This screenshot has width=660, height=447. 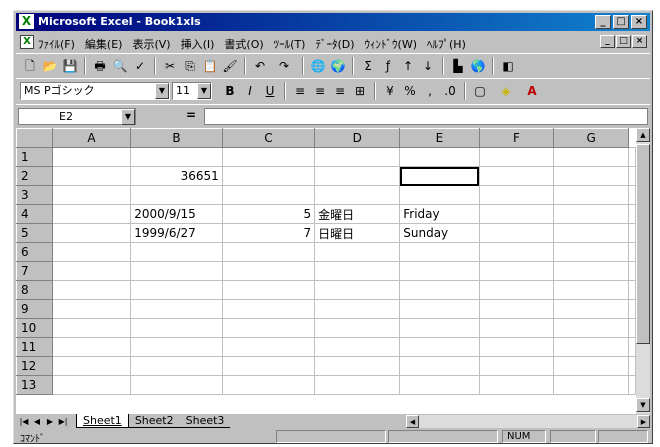 What do you see at coordinates (91, 176) in the screenshot?
I see `cell-A2` at bounding box center [91, 176].